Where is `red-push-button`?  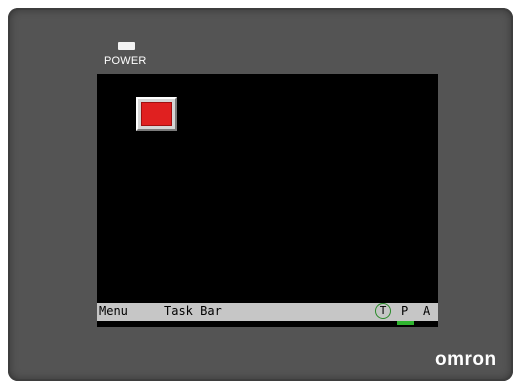 red-push-button is located at coordinates (156, 114).